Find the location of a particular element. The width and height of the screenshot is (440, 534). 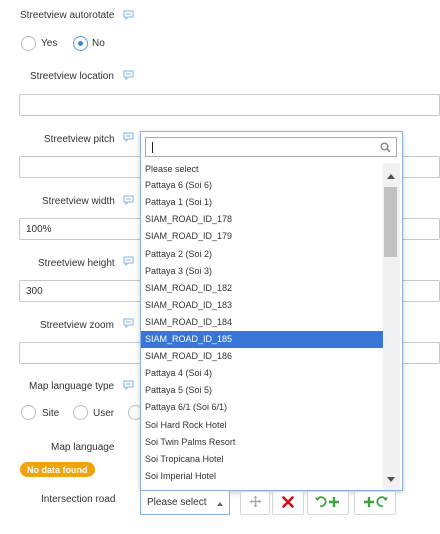

map-language-site-radio is located at coordinates (28, 412).